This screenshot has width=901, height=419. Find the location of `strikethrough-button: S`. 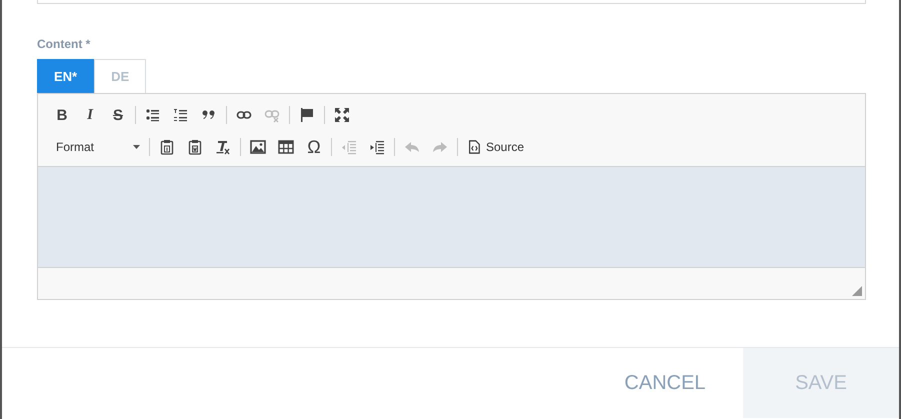

strikethrough-button: S is located at coordinates (118, 115).